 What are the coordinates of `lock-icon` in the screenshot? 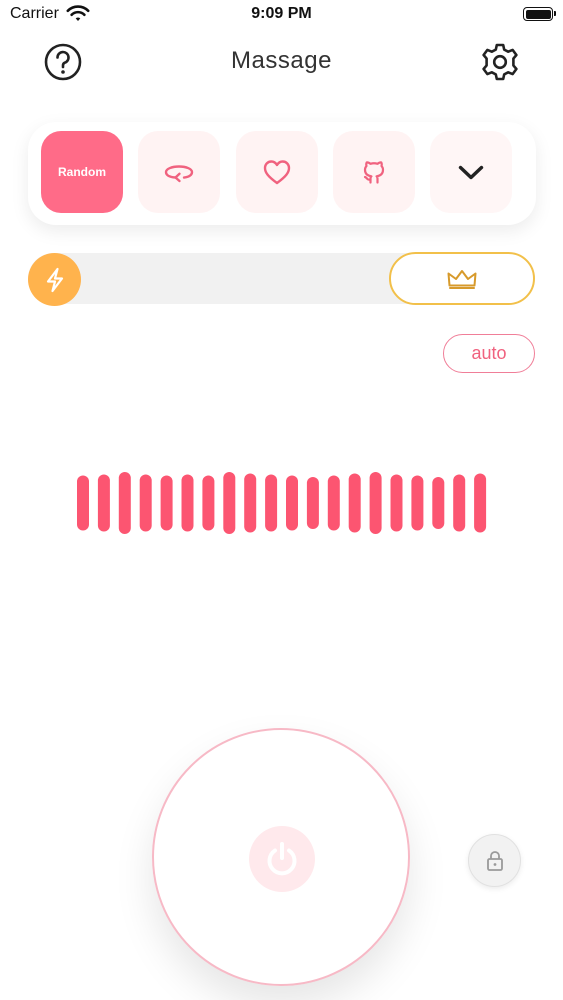 It's located at (494, 860).